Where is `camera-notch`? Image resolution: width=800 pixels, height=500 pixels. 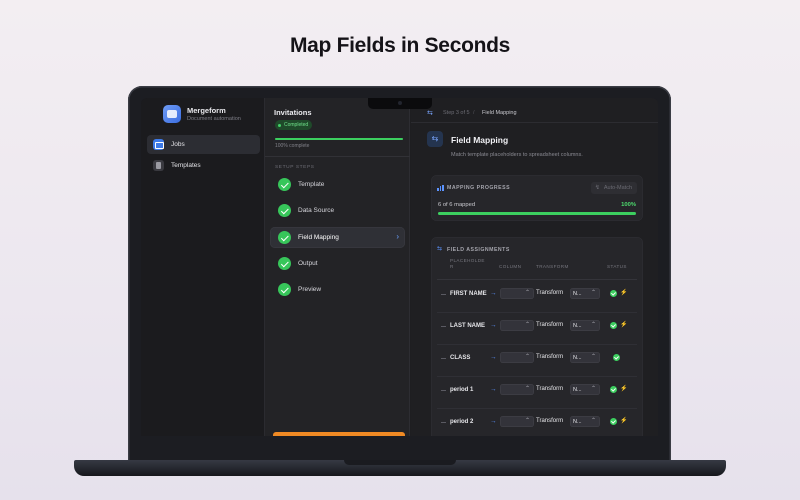
camera-notch is located at coordinates (400, 103).